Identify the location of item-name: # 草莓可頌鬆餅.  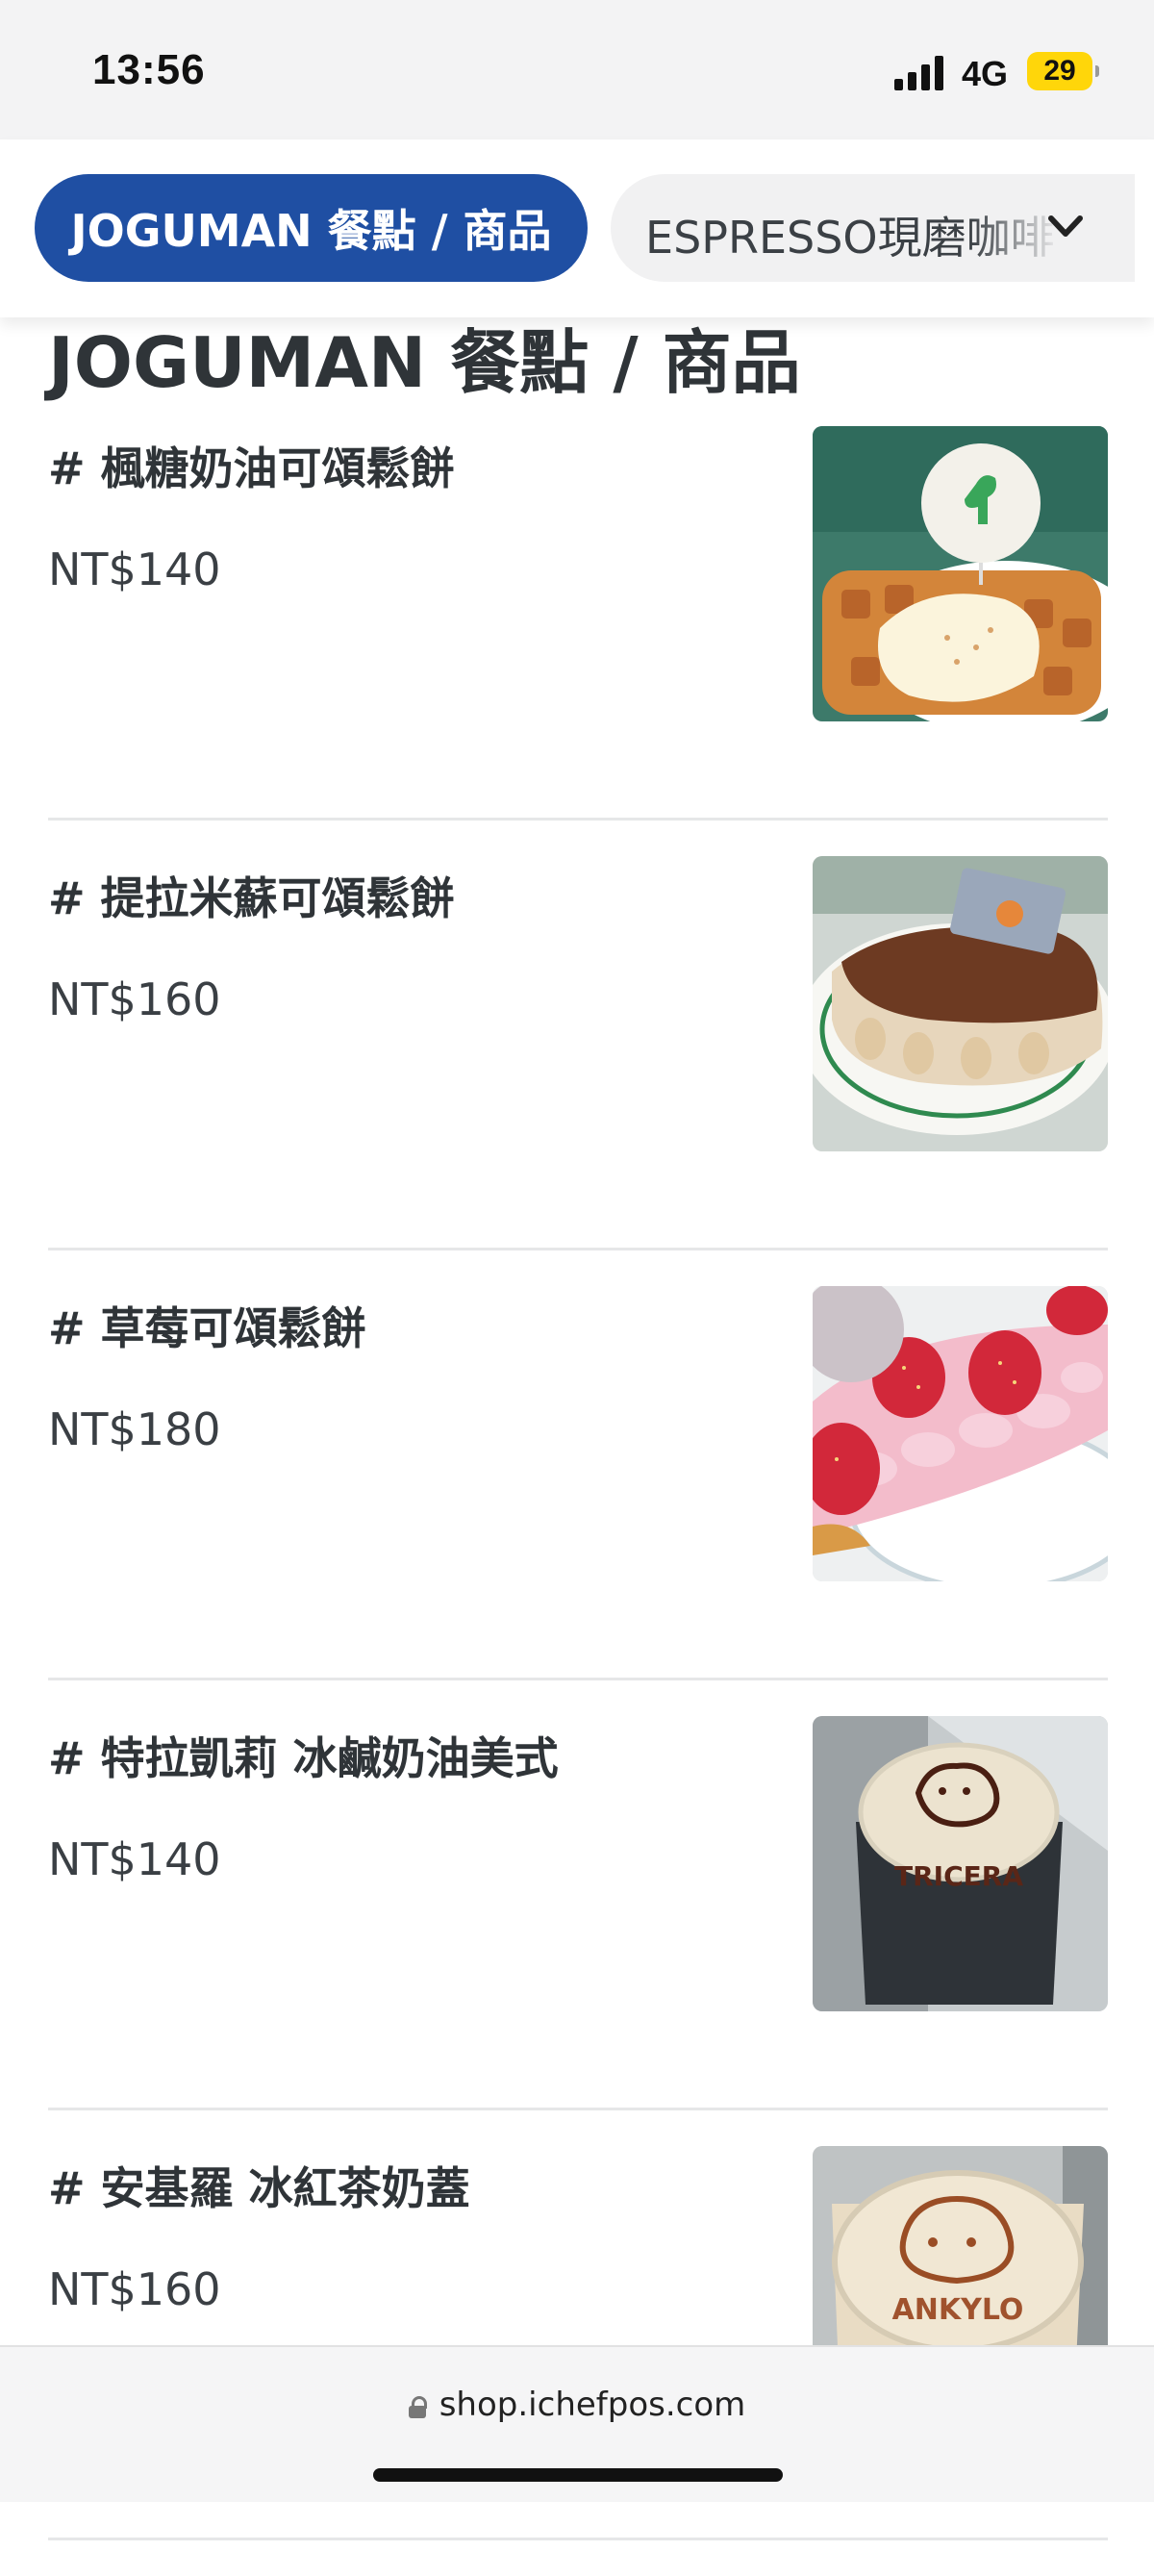
(207, 1328).